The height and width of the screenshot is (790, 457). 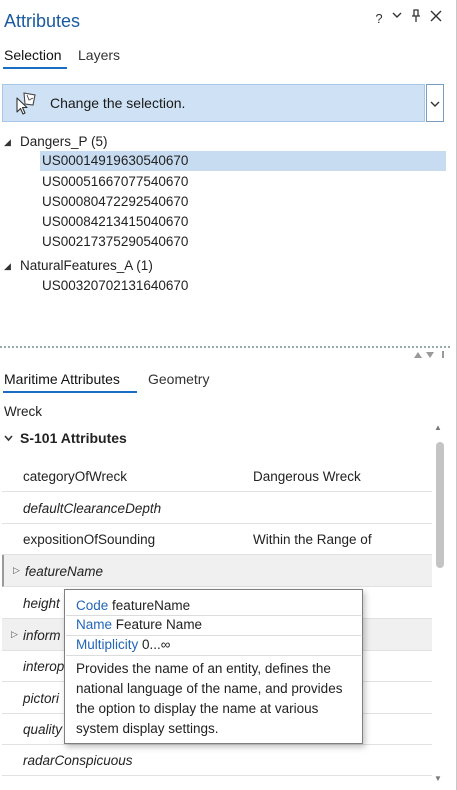 What do you see at coordinates (43, 729) in the screenshot?
I see `attribute-name: quality` at bounding box center [43, 729].